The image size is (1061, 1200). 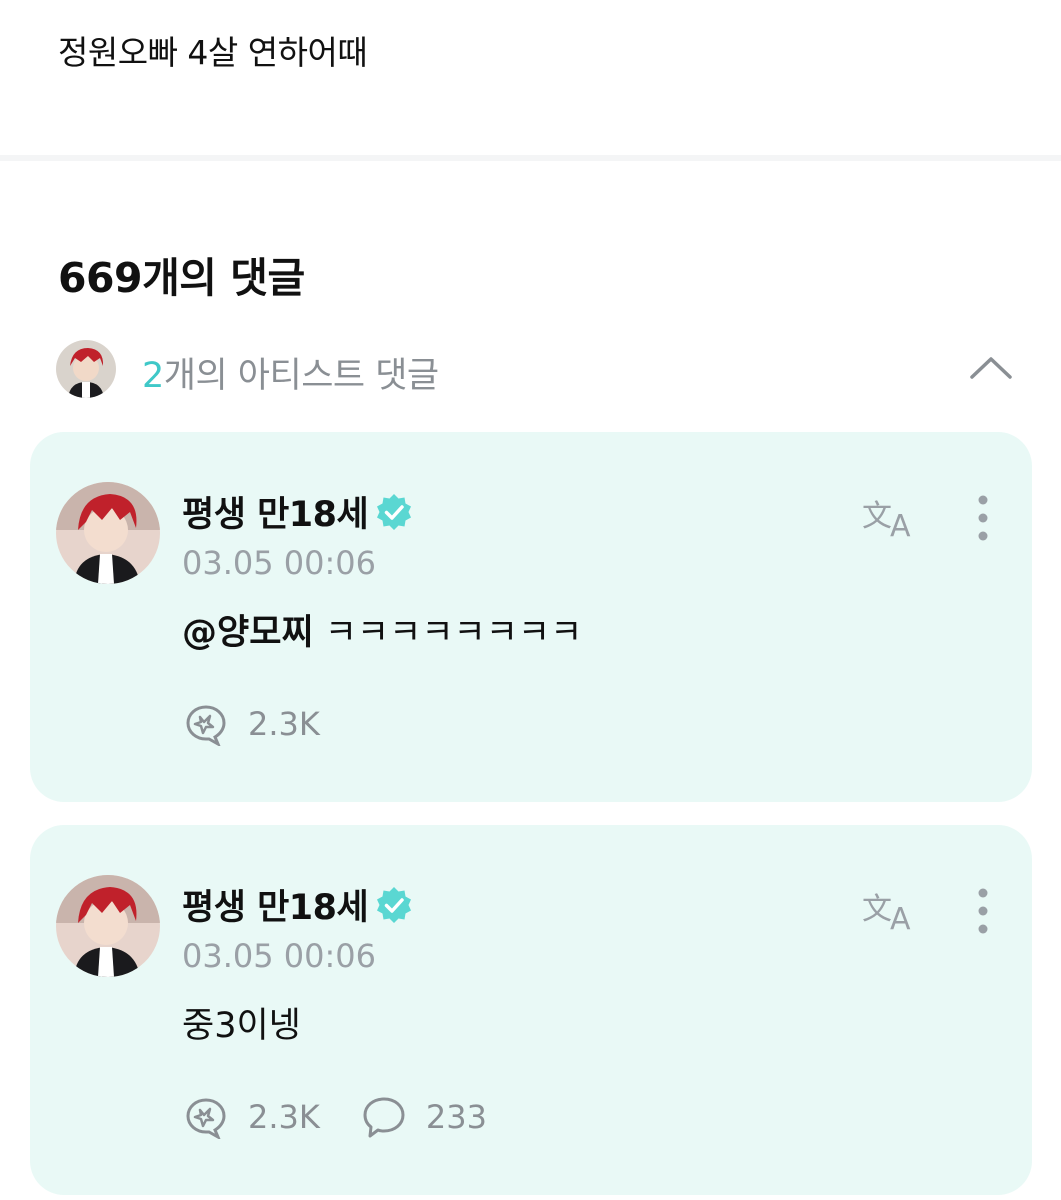 I want to click on reply-count: 233, so click(x=456, y=1117).